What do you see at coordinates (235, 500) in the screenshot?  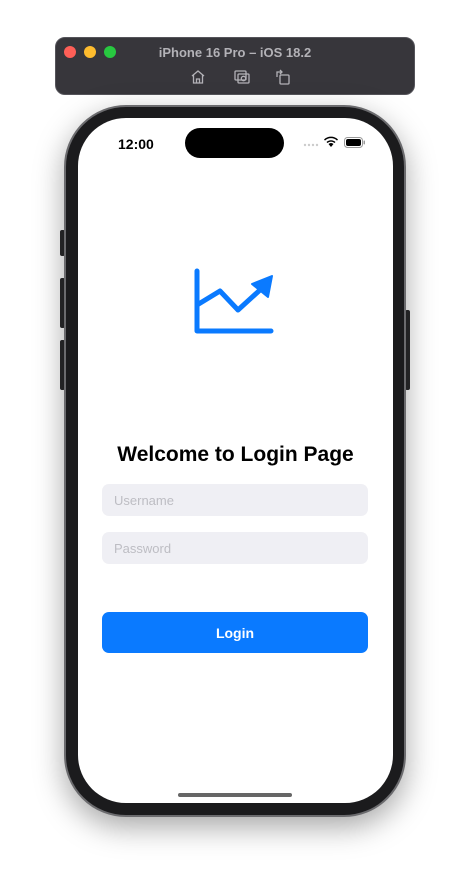 I see `username-input` at bounding box center [235, 500].